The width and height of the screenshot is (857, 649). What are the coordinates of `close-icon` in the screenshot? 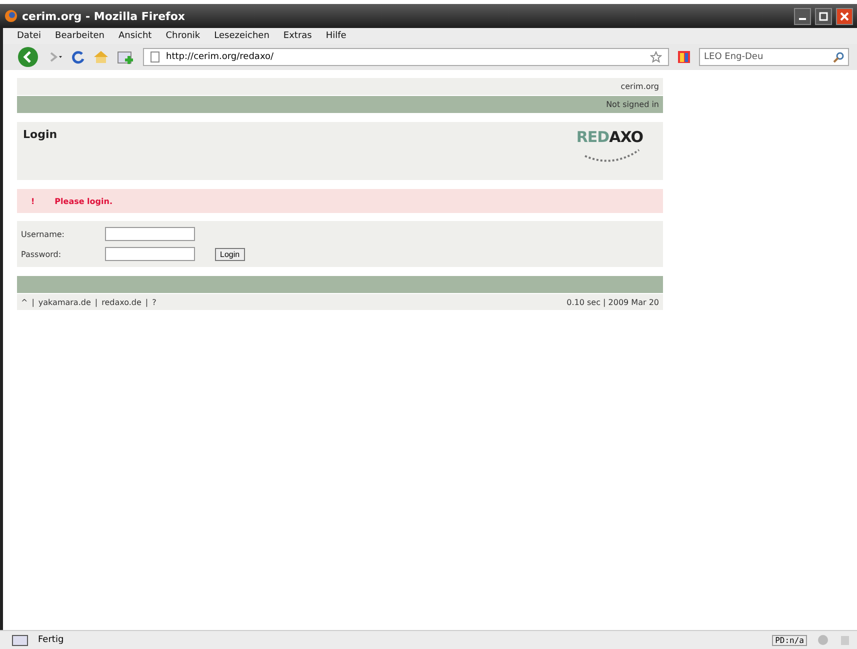 It's located at (844, 16).